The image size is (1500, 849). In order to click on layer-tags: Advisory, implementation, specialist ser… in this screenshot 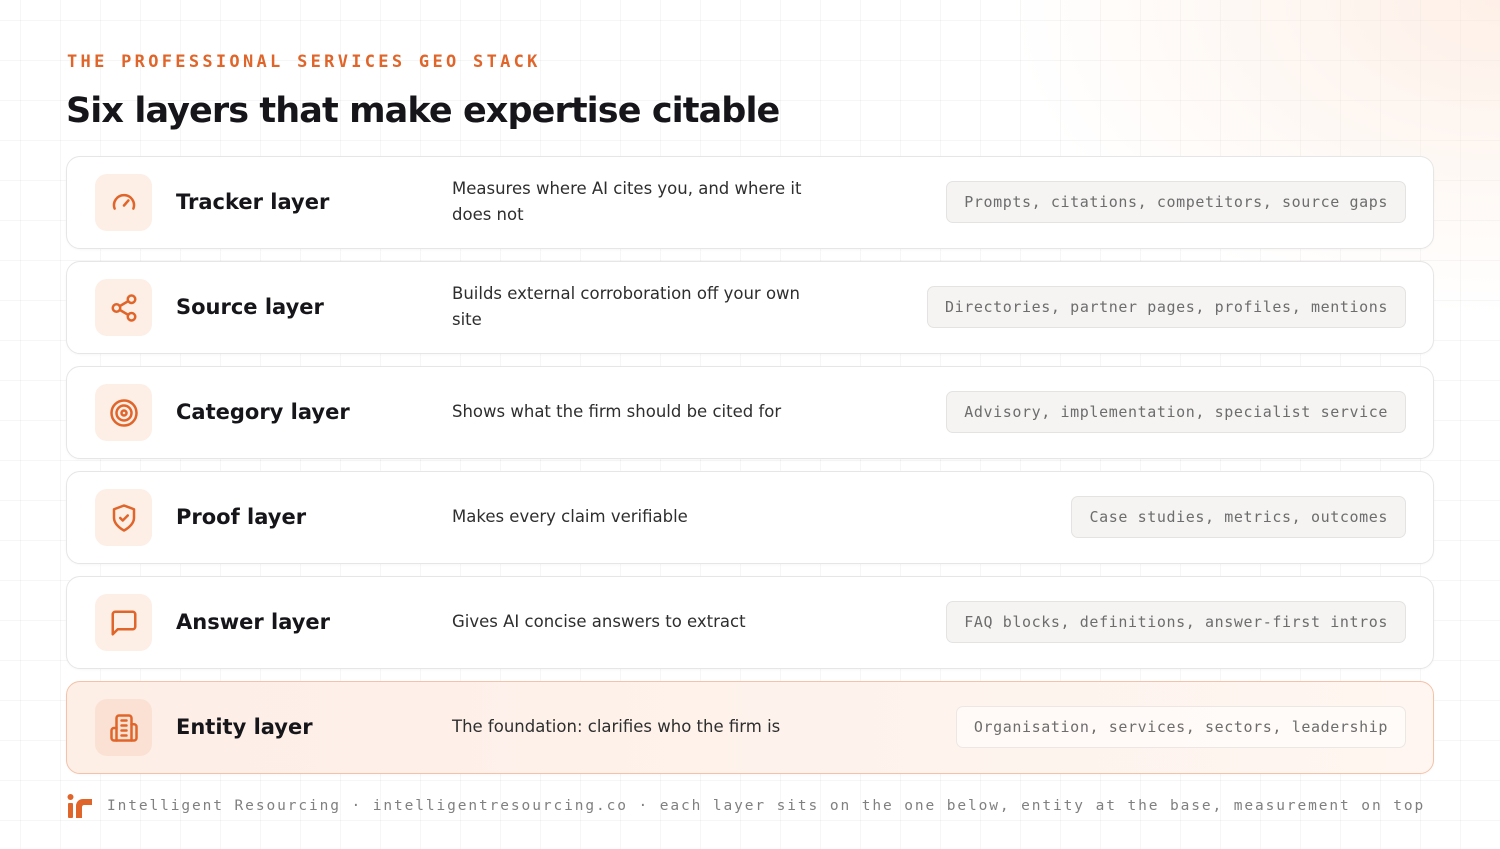, I will do `click(1176, 412)`.